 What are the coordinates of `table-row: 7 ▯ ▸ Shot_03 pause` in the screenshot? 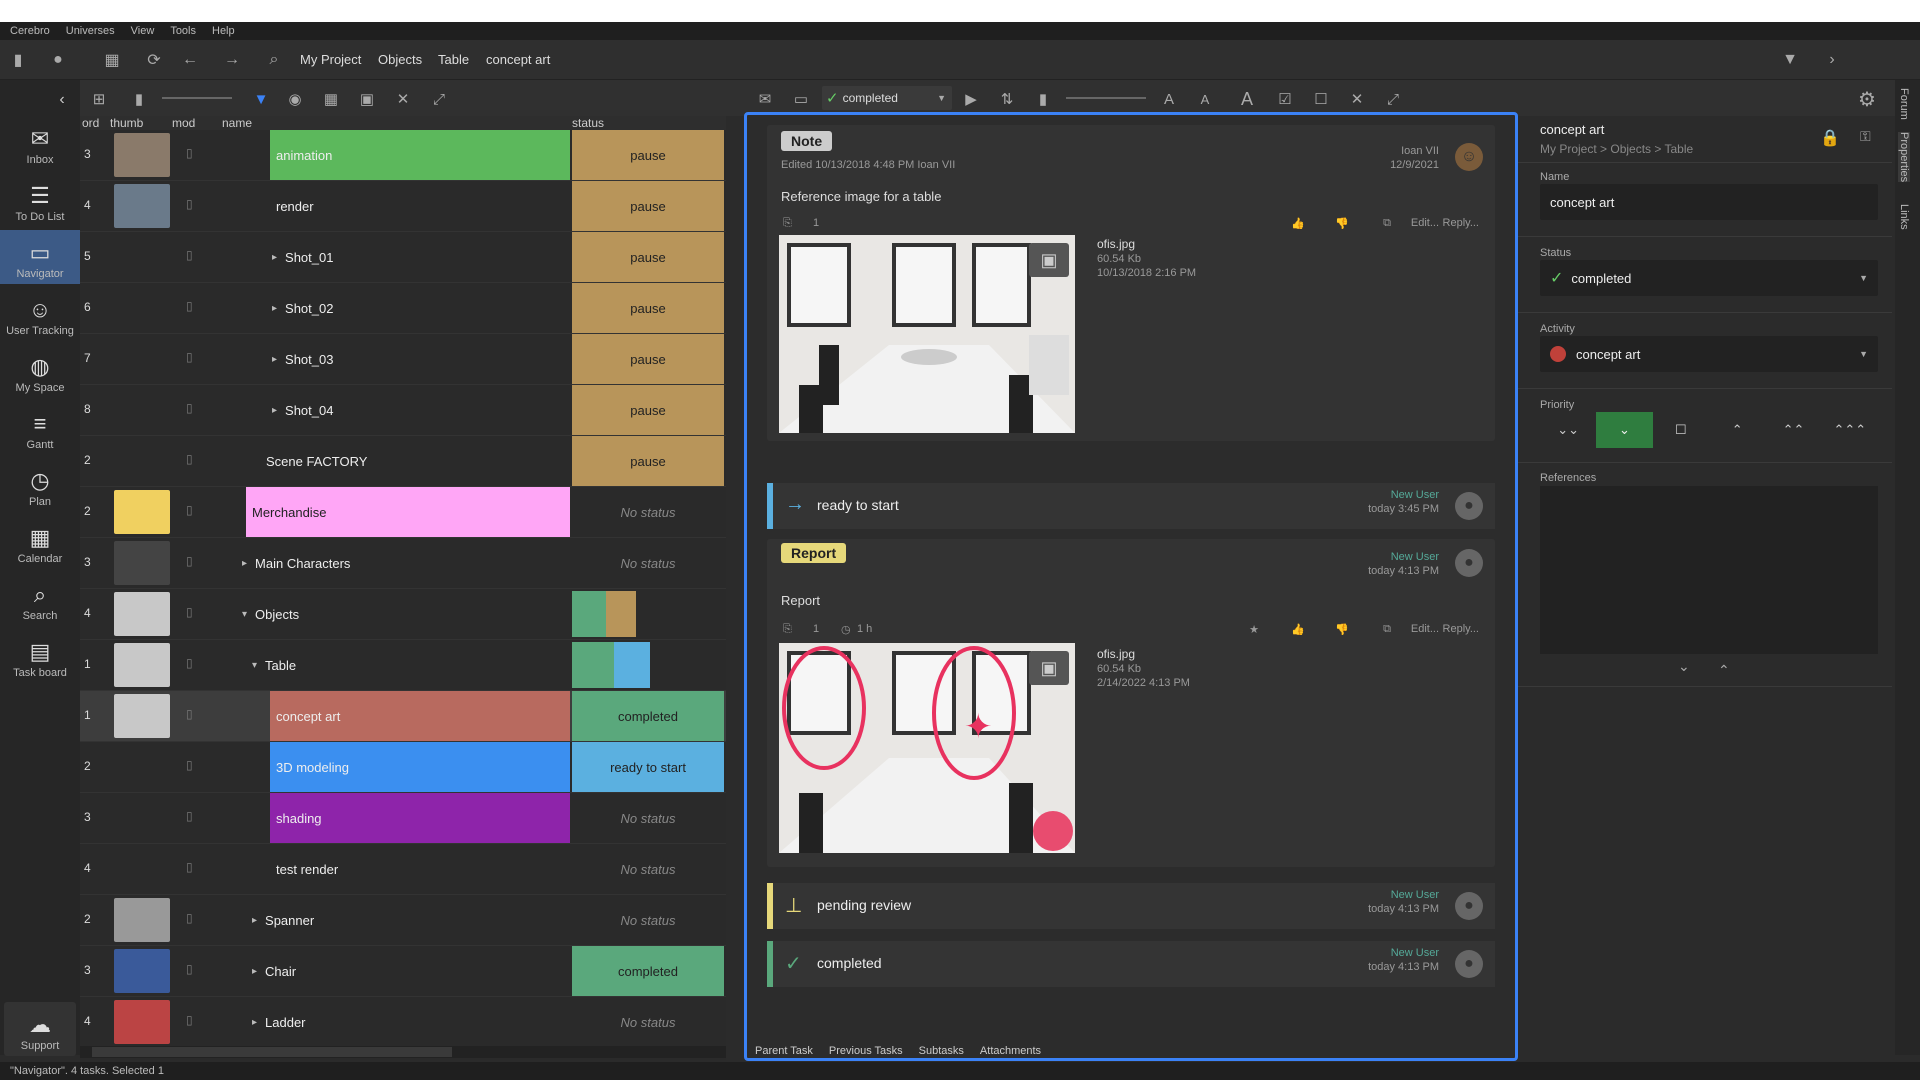 It's located at (403, 359).